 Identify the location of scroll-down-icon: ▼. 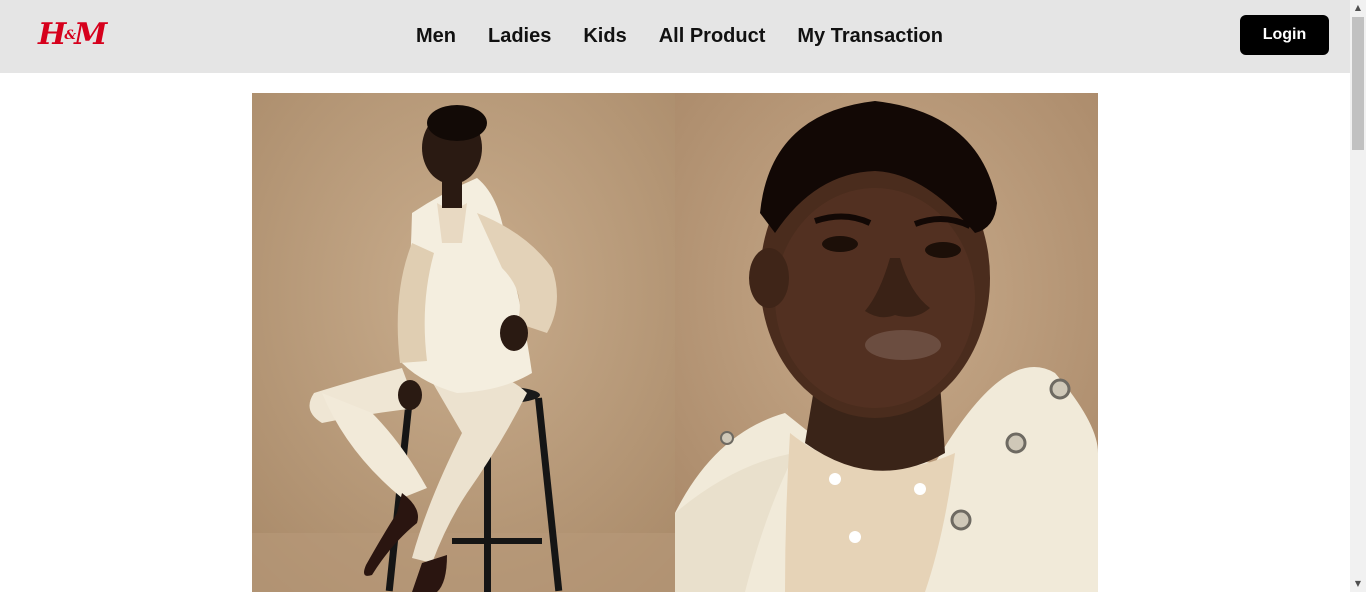
(1358, 584).